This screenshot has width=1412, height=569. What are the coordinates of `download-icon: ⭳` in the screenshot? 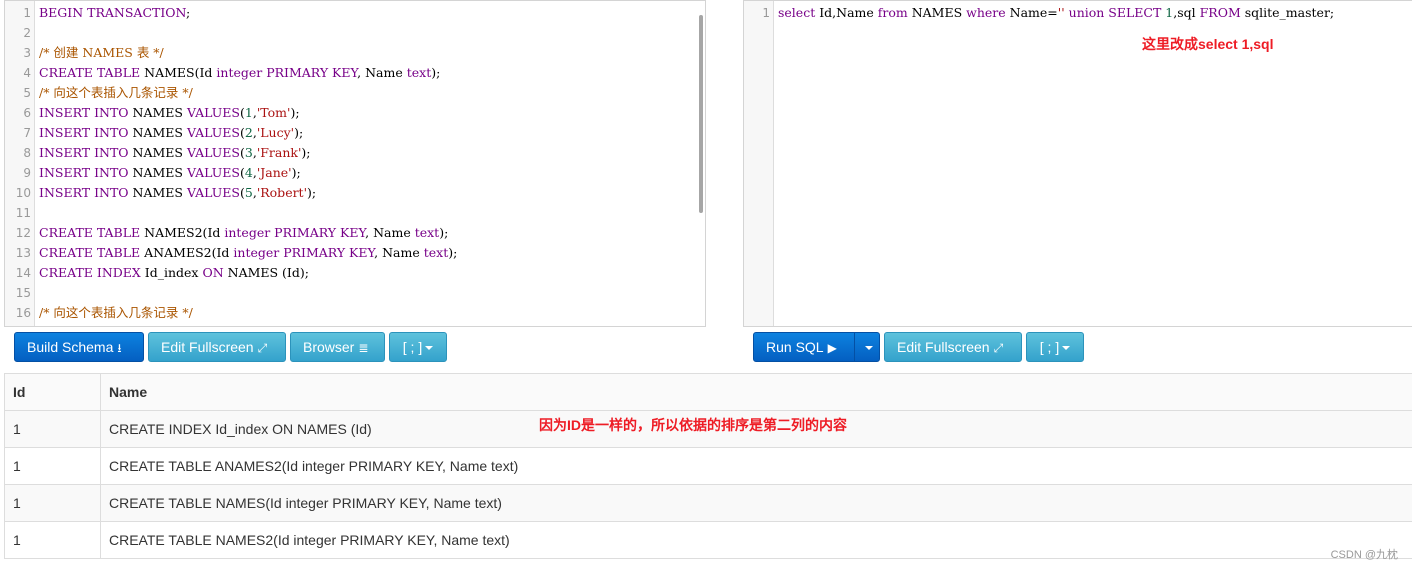 It's located at (119, 348).